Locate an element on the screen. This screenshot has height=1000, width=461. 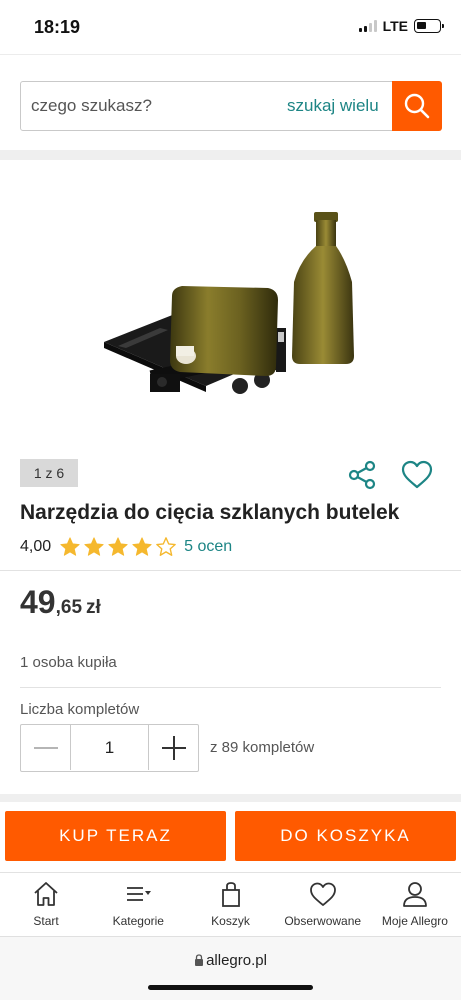
share-icon is located at coordinates (362, 475).